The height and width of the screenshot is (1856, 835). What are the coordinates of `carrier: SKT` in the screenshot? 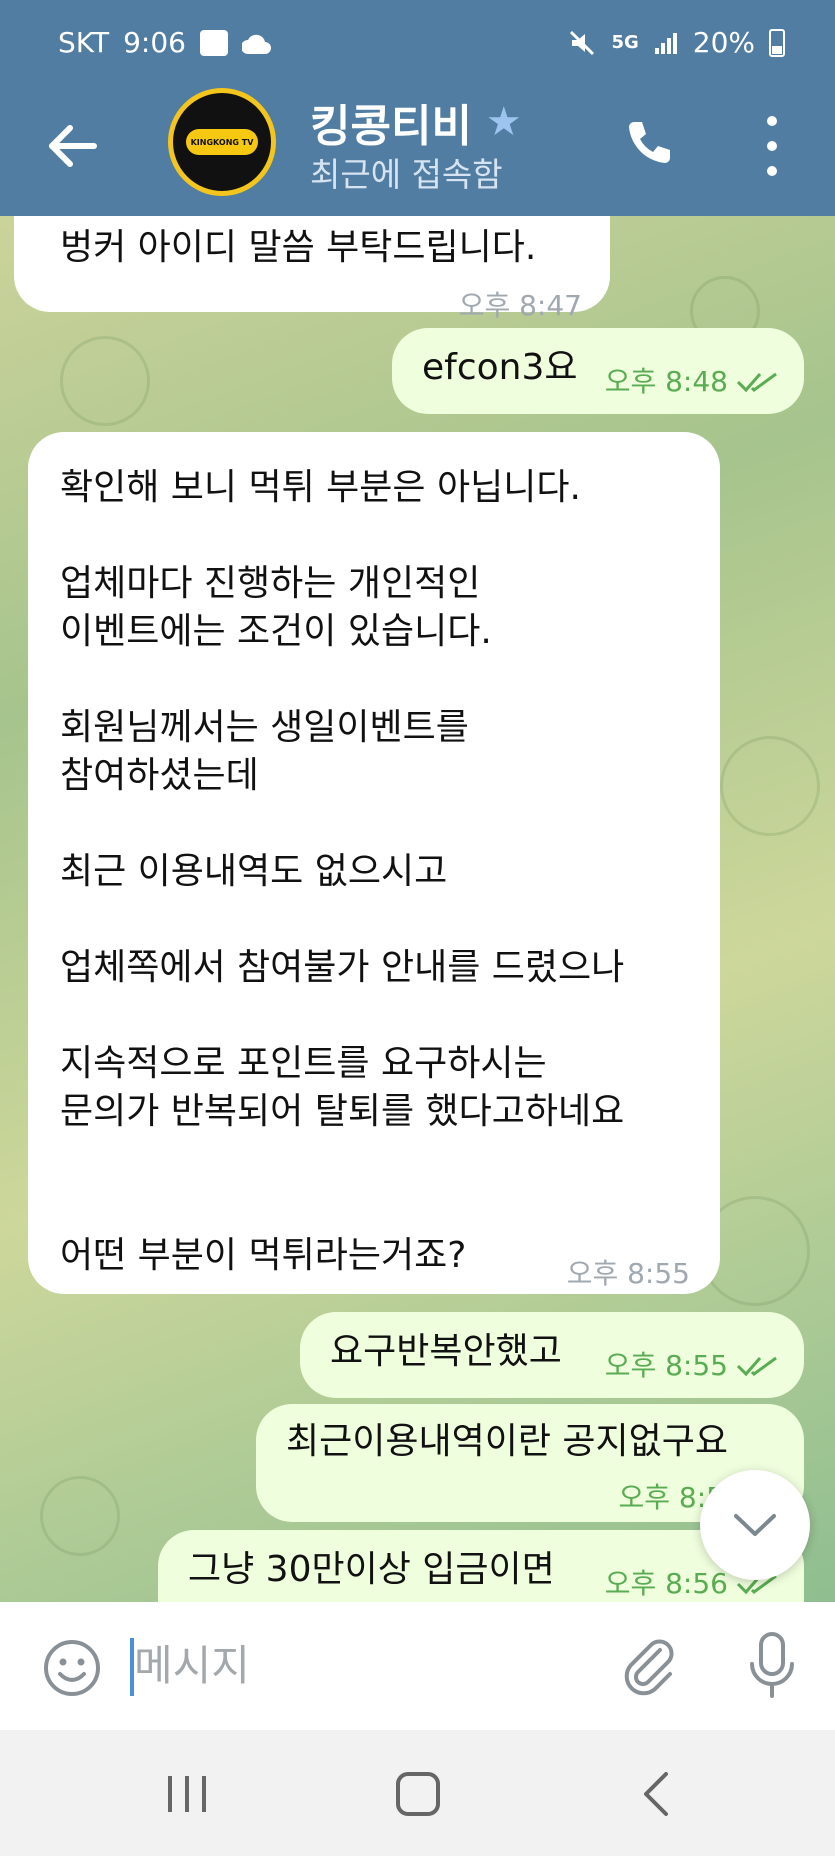 It's located at (84, 42).